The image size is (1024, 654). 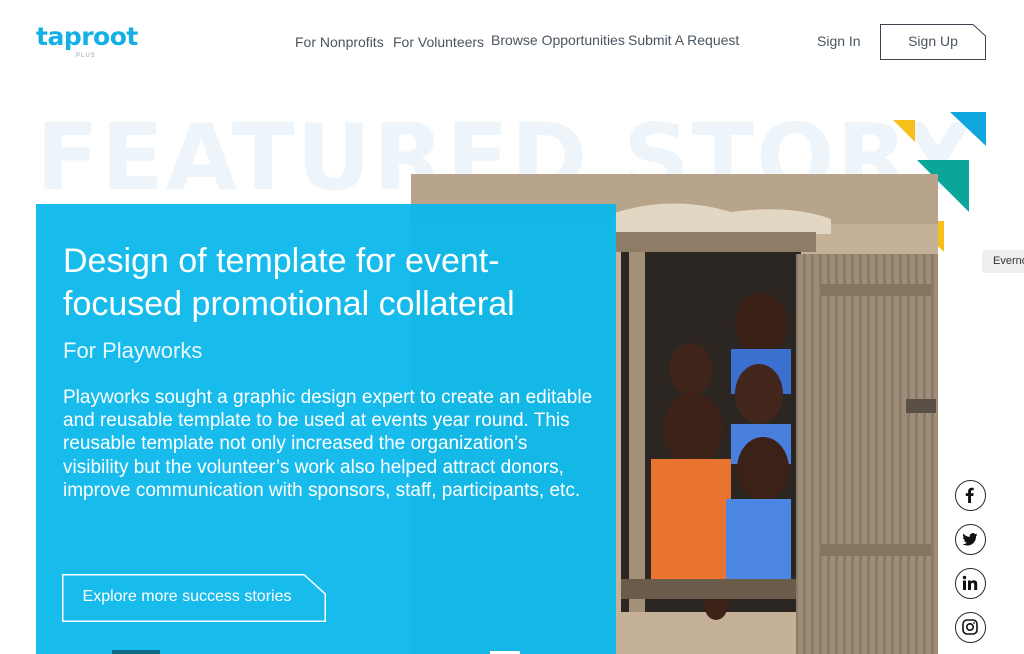 What do you see at coordinates (339, 42) in the screenshot?
I see `nav-for-nonprofits: For Nonprofits` at bounding box center [339, 42].